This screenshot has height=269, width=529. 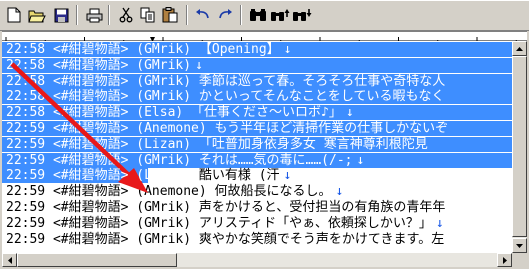 I want to click on binoculars-down-icon, so click(x=302, y=15).